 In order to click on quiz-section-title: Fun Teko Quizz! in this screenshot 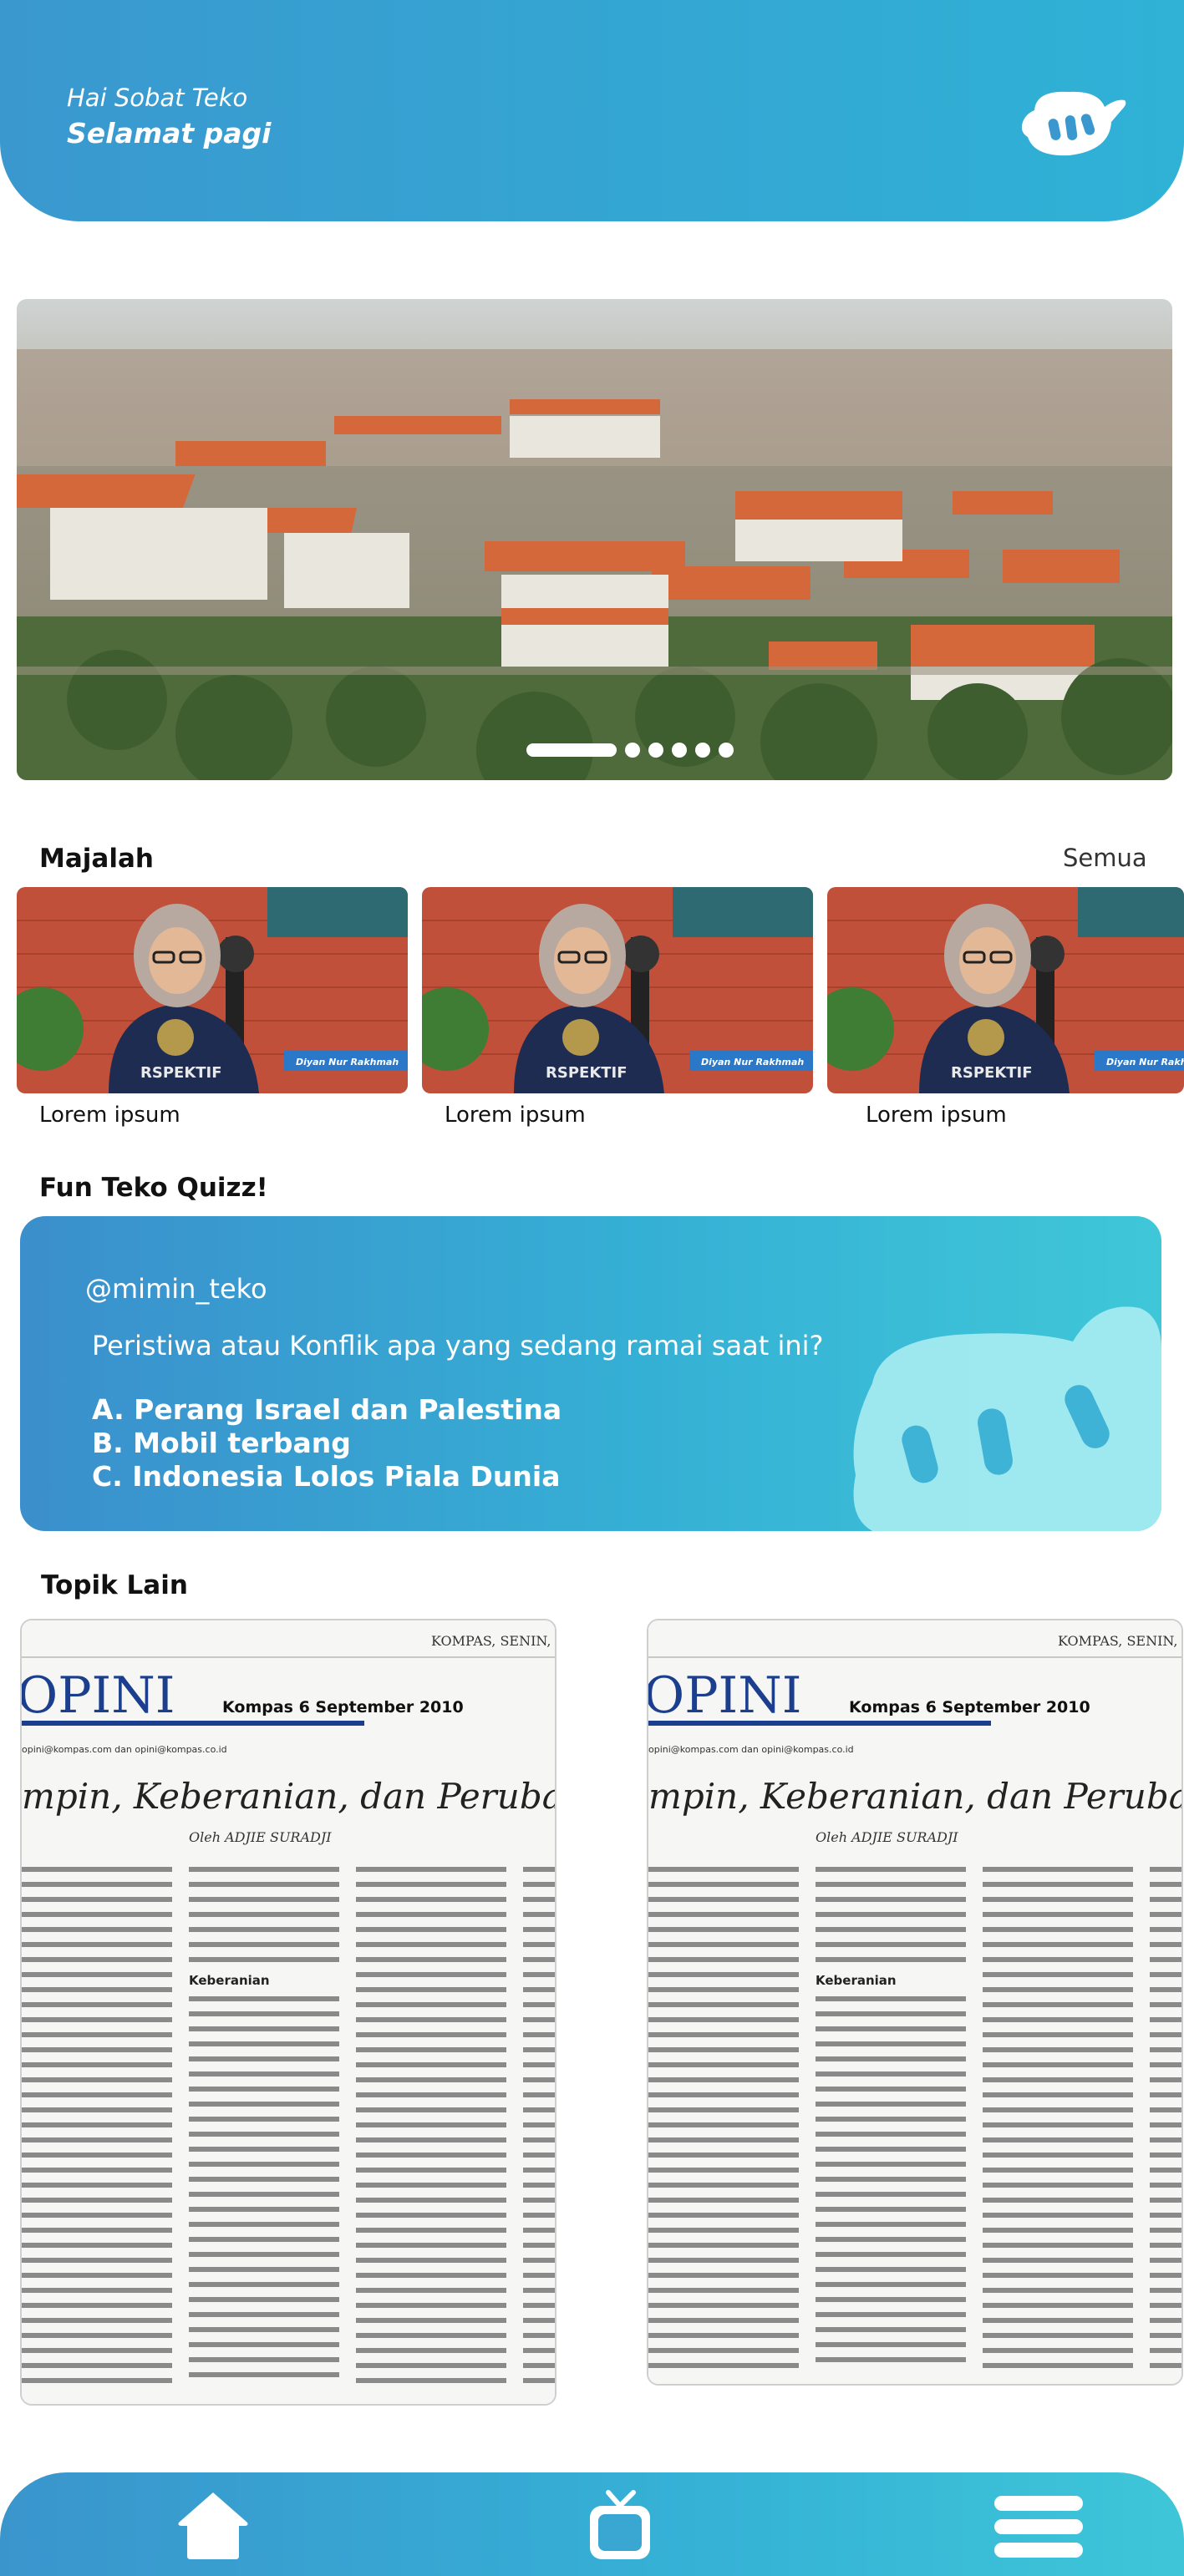, I will do `click(153, 1188)`.